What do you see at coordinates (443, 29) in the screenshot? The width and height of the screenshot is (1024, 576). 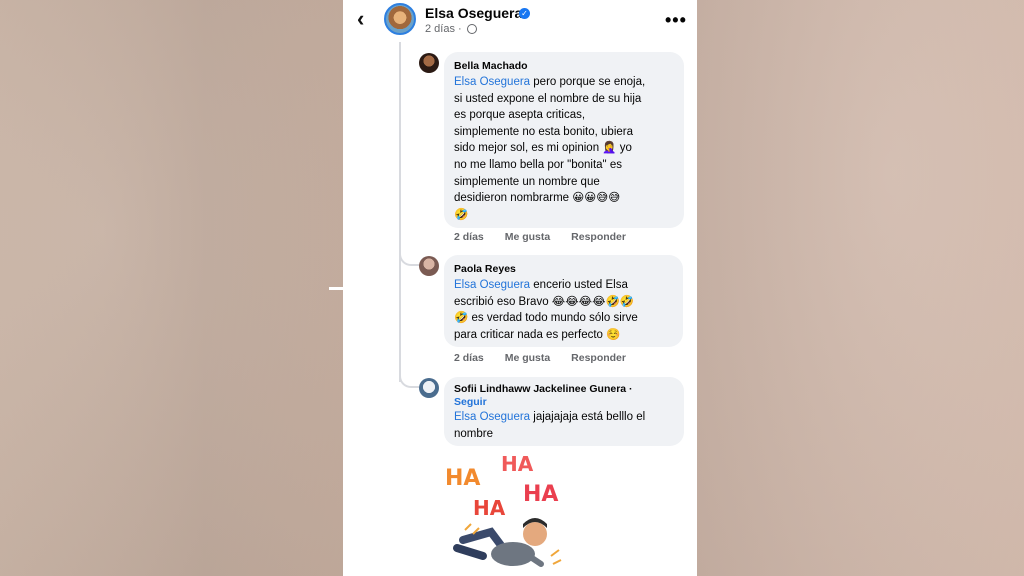 I see `post-timestamp: 2 días ·` at bounding box center [443, 29].